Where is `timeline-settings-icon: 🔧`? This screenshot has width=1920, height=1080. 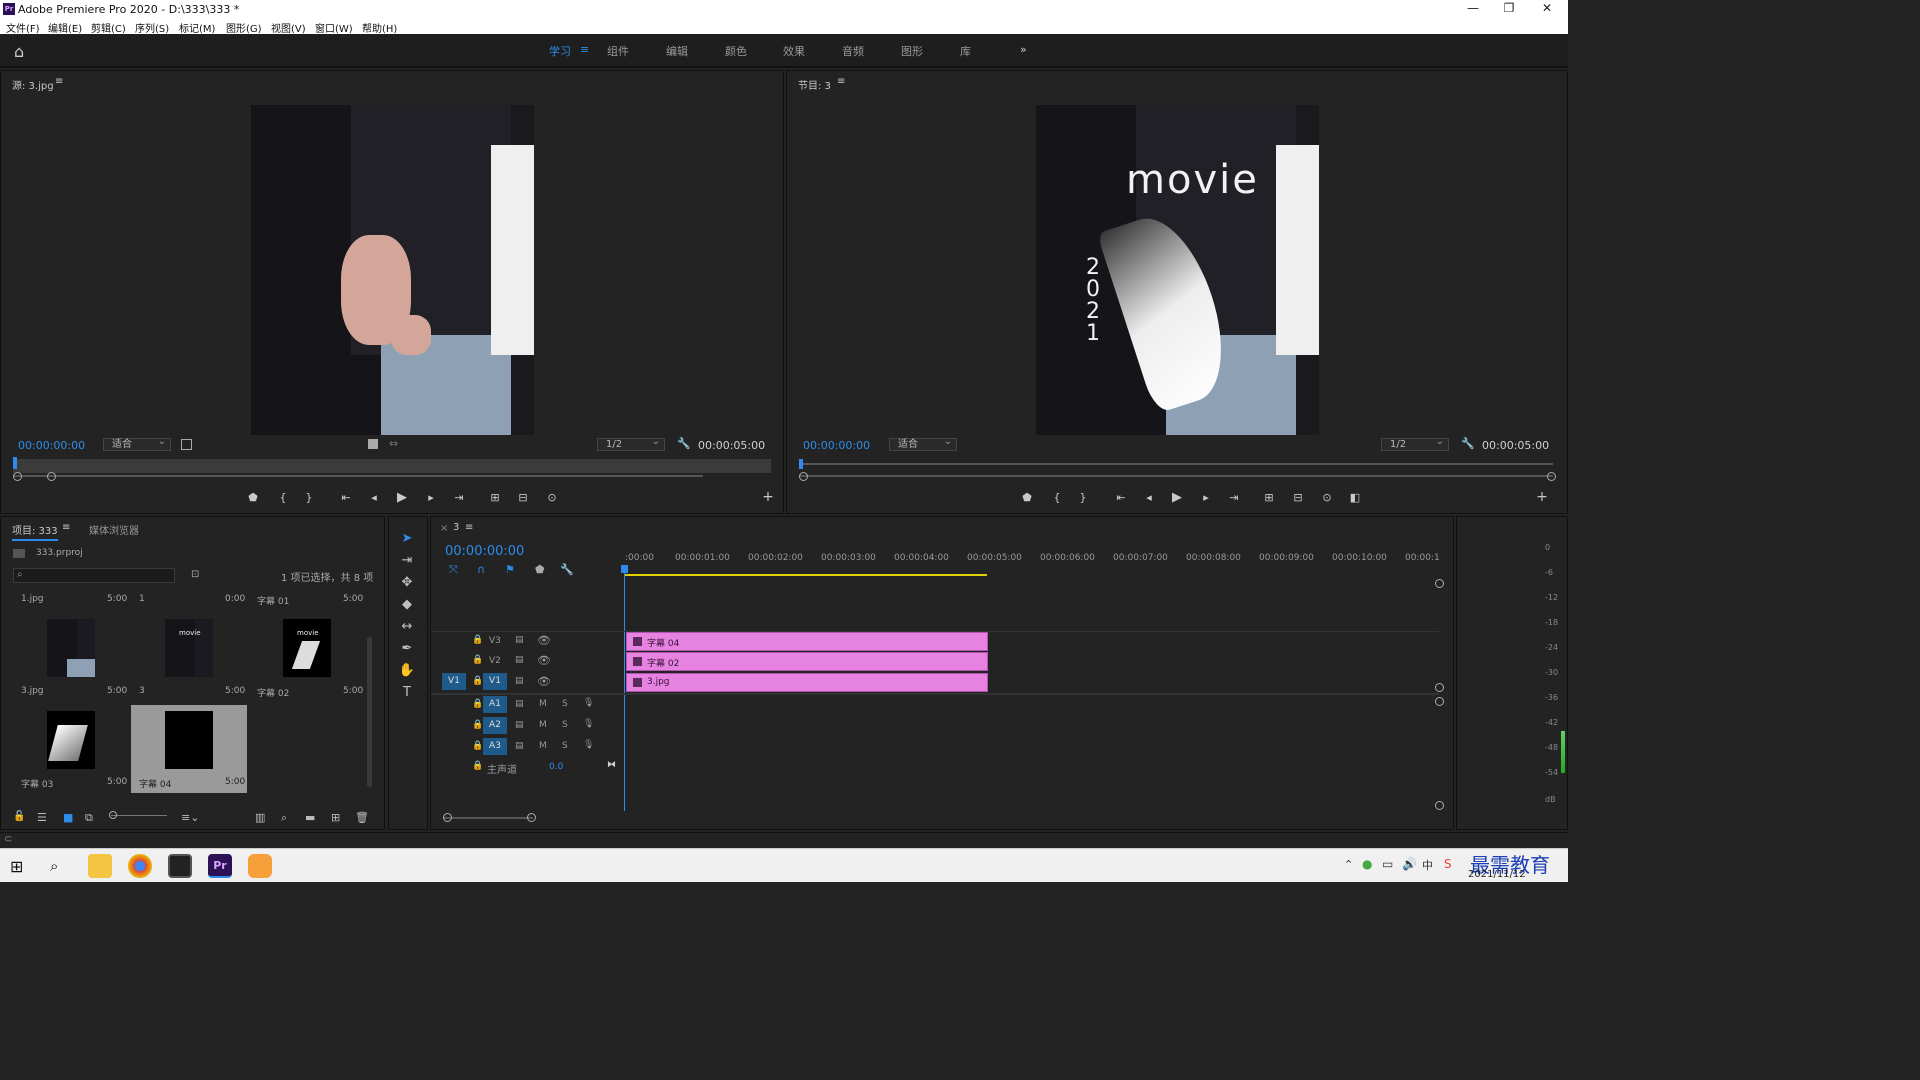
timeline-settings-icon: 🔧 is located at coordinates (567, 569).